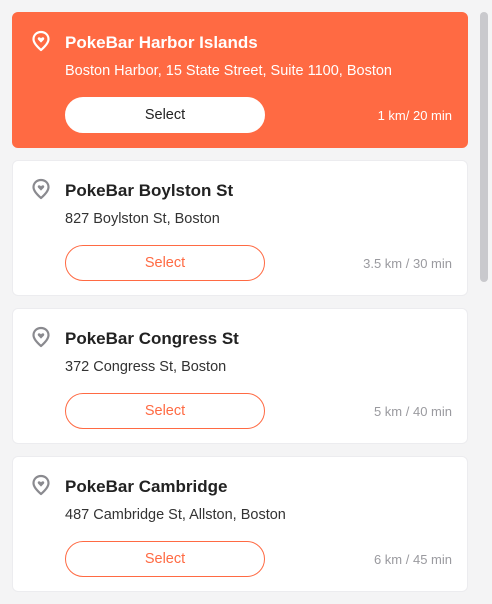 The width and height of the screenshot is (492, 604). Describe the element at coordinates (407, 263) in the screenshot. I see `distance-time: 3.5 km / 30 min` at that location.